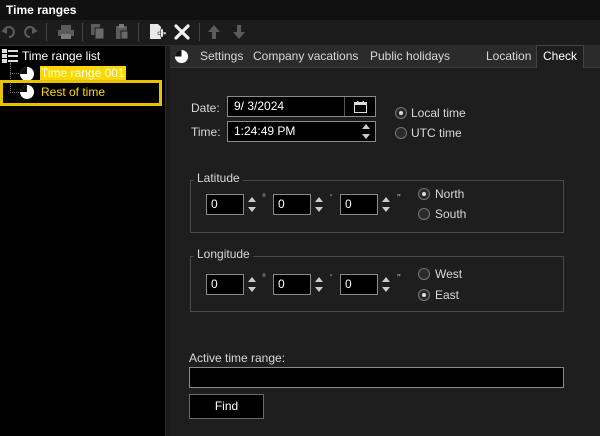  Describe the element at coordinates (424, 214) in the screenshot. I see `south-radio` at that location.